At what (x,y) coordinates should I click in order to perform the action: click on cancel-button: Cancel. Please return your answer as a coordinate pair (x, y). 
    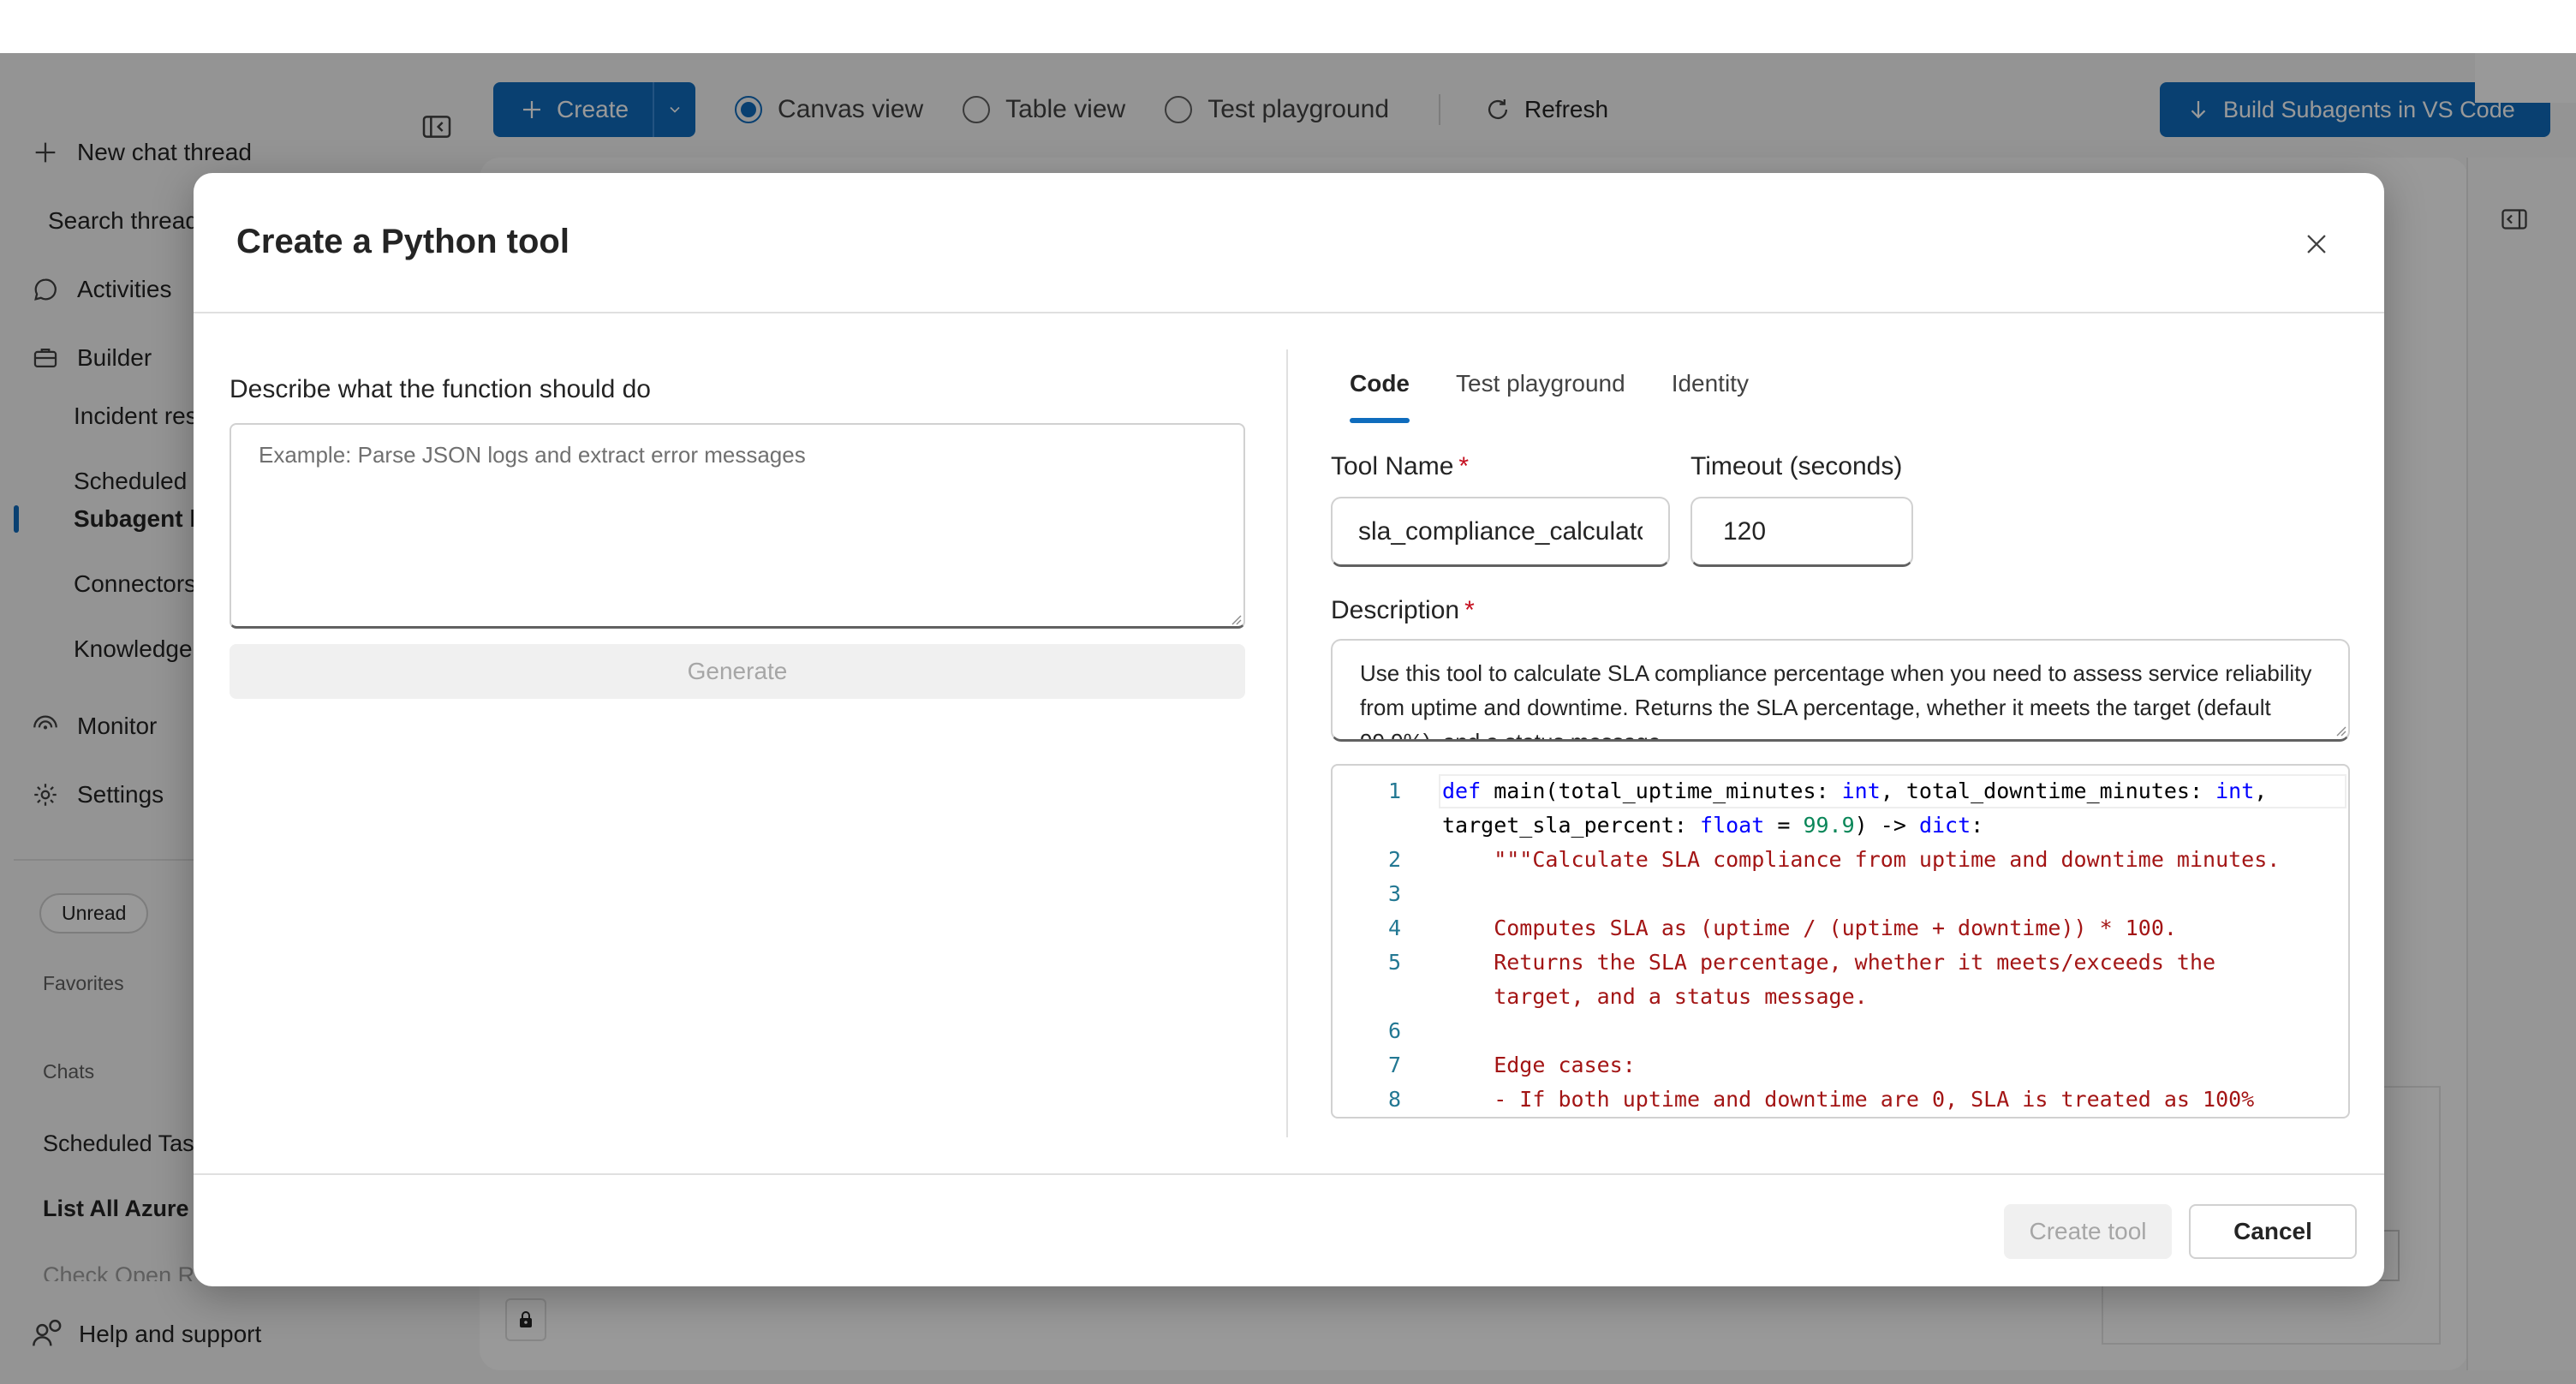
    Looking at the image, I should click on (2273, 1231).